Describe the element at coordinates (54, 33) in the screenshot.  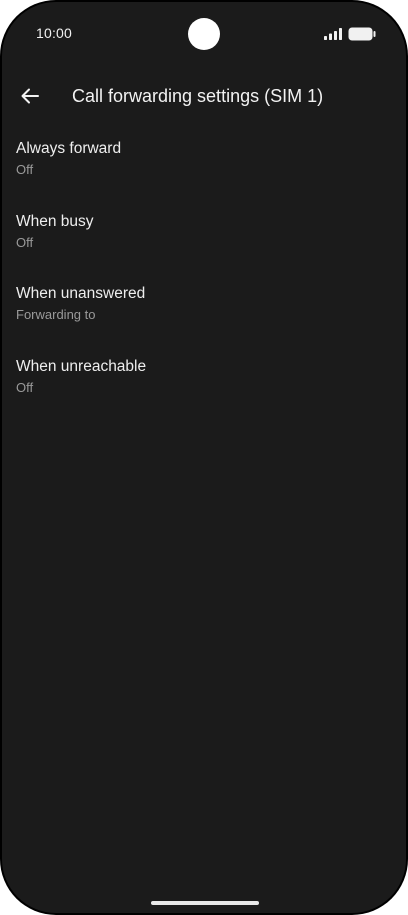
I see `status-time: 10:00` at that location.